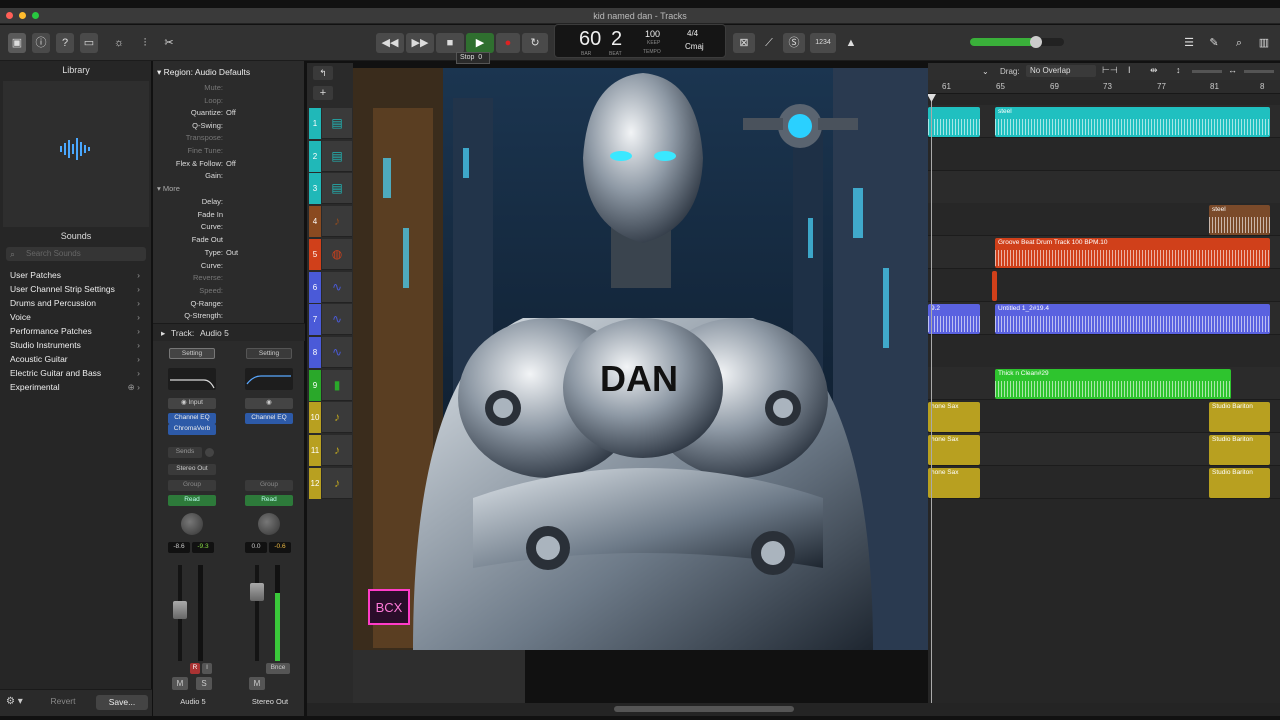 Image resolution: width=1280 pixels, height=720 pixels. What do you see at coordinates (192, 379) in the screenshot?
I see `eq-thumbnail` at bounding box center [192, 379].